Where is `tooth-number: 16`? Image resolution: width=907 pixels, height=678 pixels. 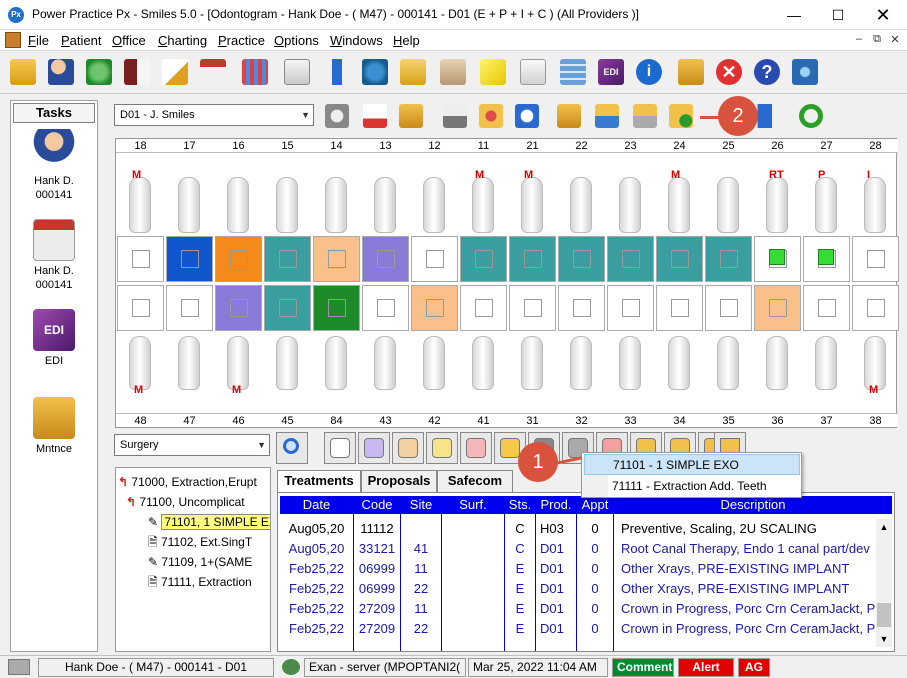 tooth-number: 16 is located at coordinates (238, 146).